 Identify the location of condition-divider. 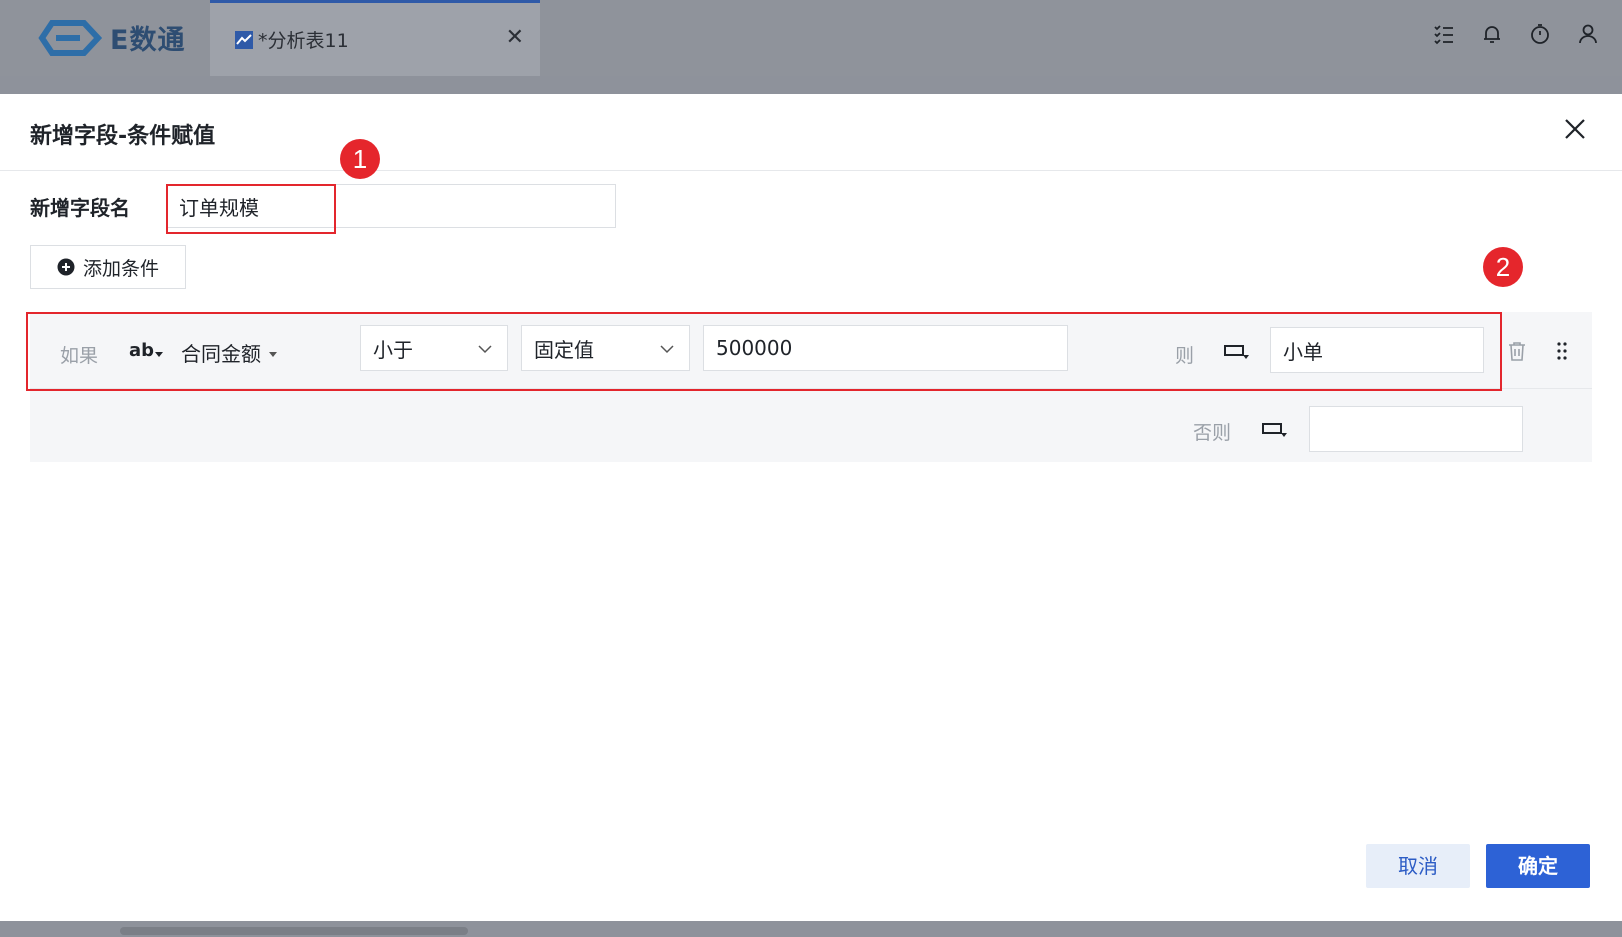
(811, 388).